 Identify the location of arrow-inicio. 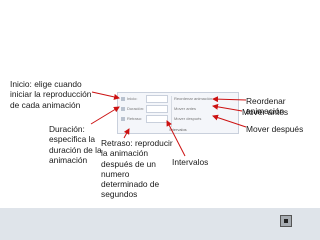
(105, 95).